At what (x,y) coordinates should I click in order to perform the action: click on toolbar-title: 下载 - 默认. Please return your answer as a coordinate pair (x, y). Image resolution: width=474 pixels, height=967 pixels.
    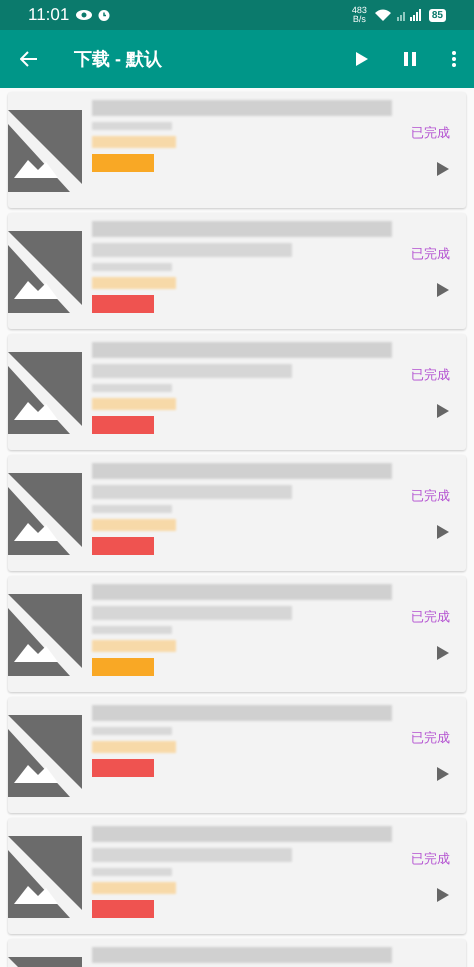
    Looking at the image, I should click on (118, 59).